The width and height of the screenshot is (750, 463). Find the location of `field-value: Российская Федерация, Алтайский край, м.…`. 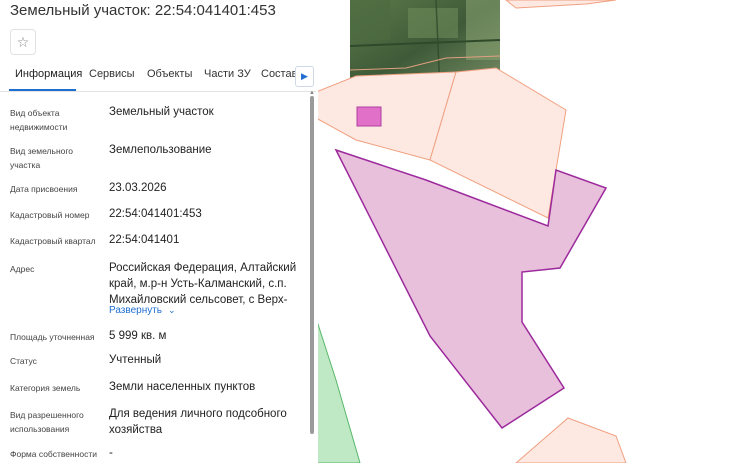

field-value: Российская Федерация, Алтайский край, м.… is located at coordinates (203, 284).